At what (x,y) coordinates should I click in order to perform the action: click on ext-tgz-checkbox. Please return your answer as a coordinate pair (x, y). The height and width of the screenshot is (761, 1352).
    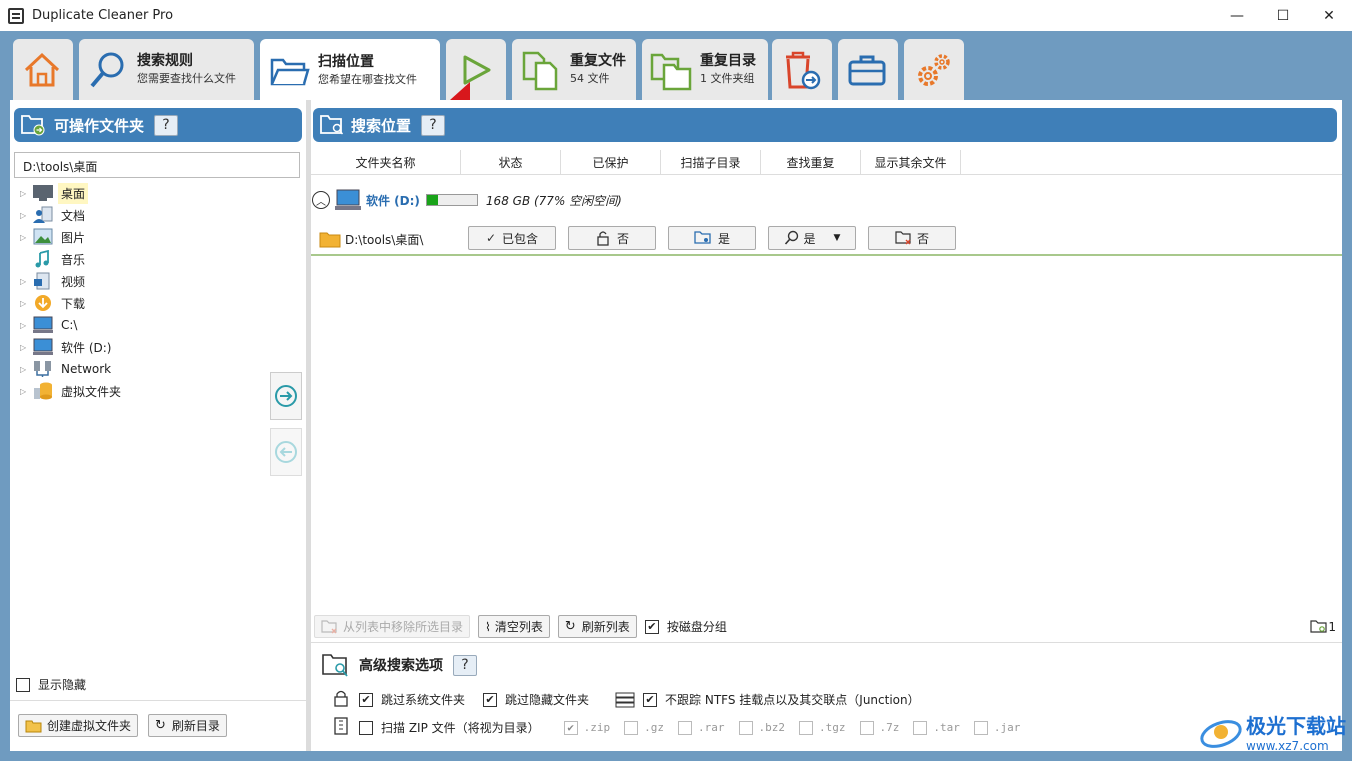
    Looking at the image, I should click on (806, 727).